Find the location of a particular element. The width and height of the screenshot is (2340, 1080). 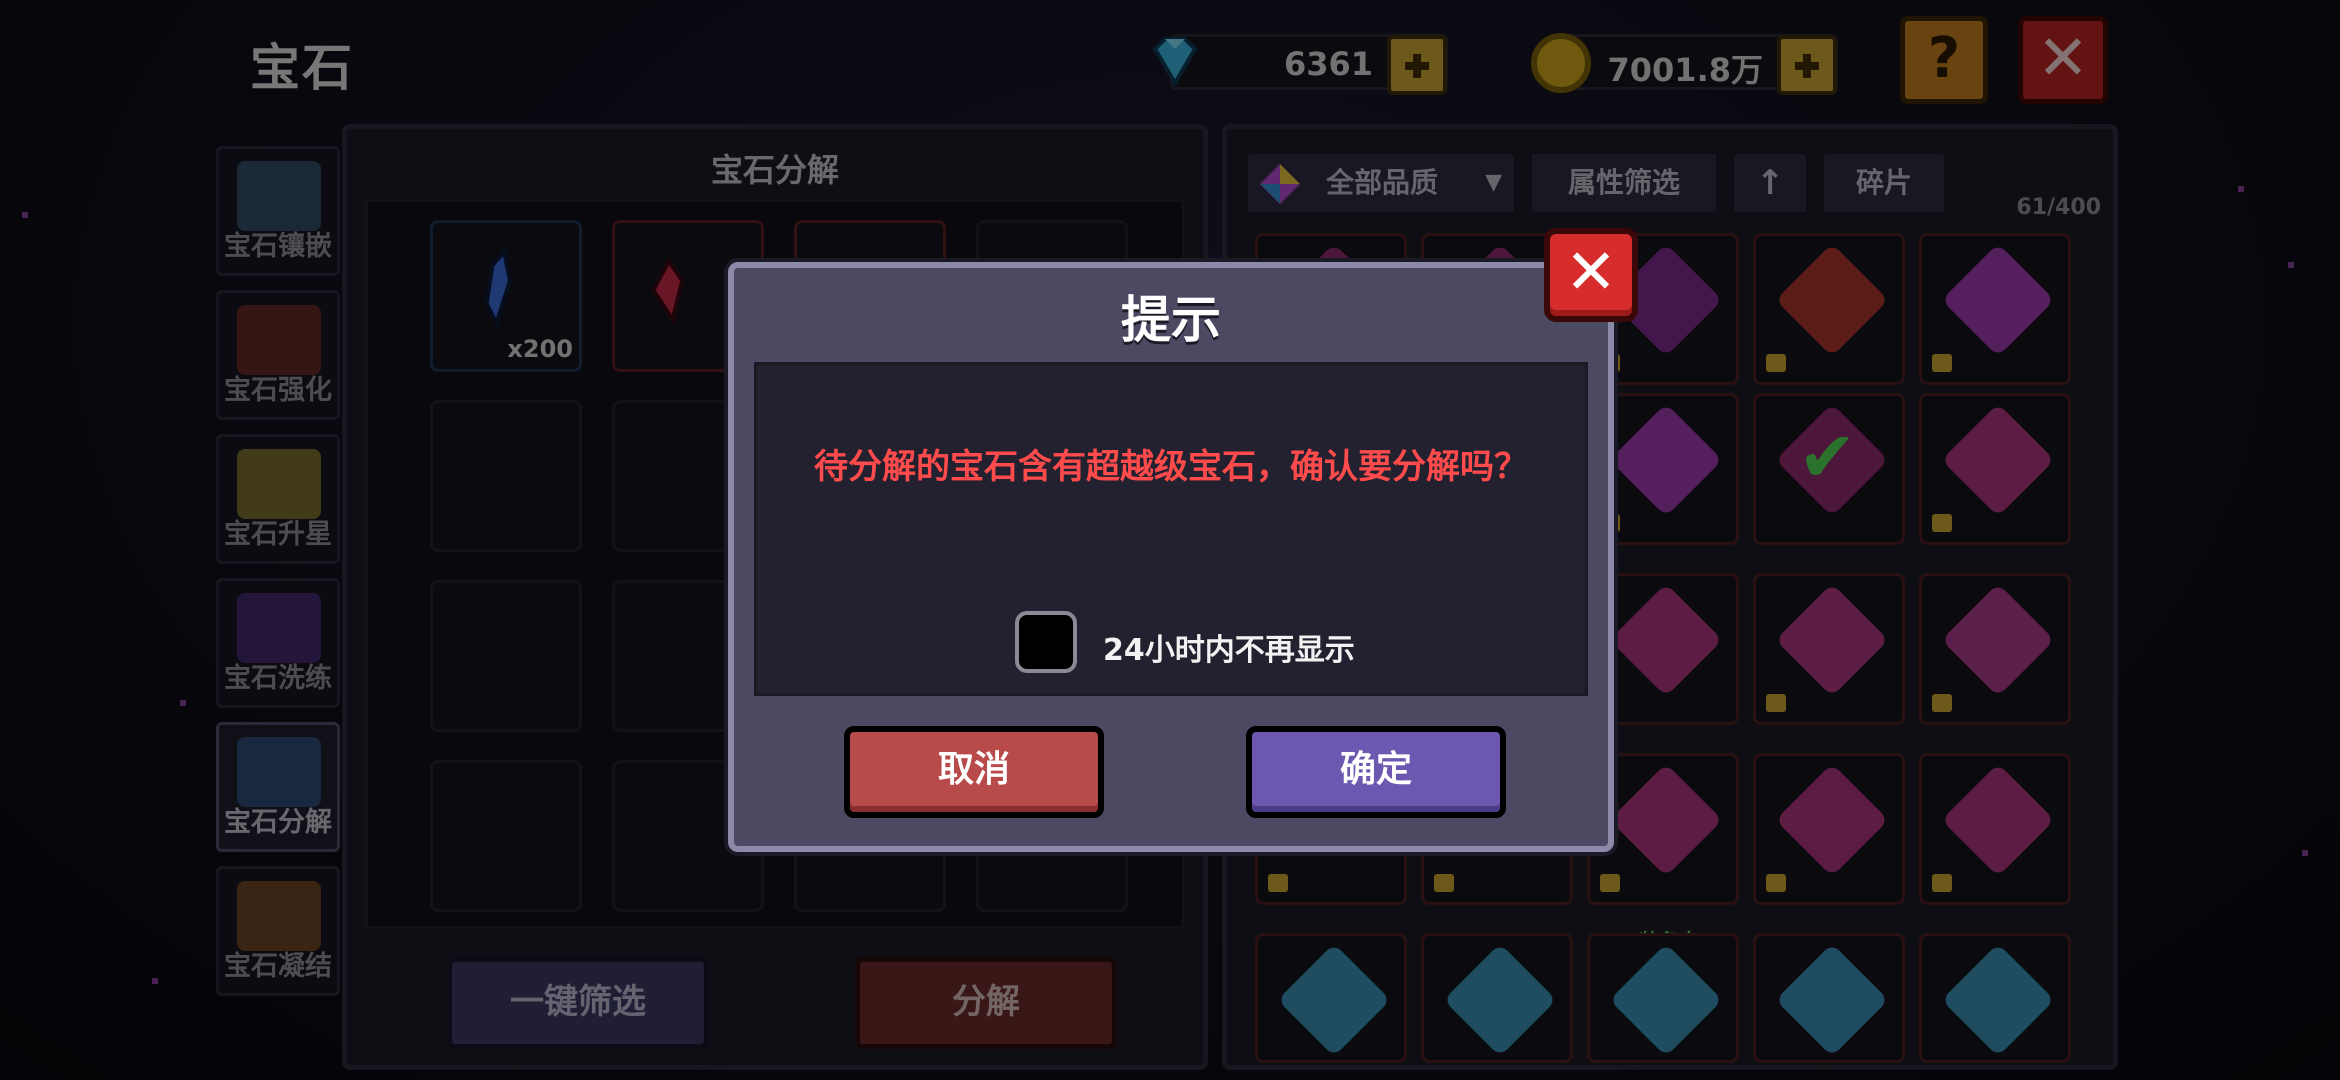

dialog-title: 提示 is located at coordinates (1171, 320).